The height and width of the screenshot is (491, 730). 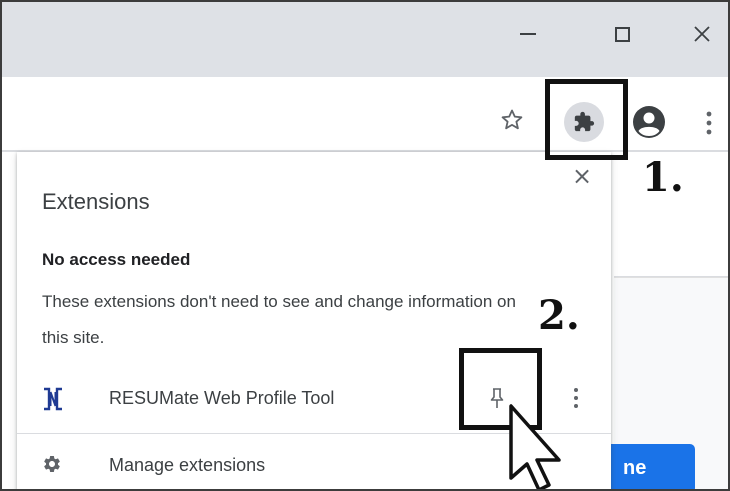 I want to click on star-icon, so click(x=512, y=119).